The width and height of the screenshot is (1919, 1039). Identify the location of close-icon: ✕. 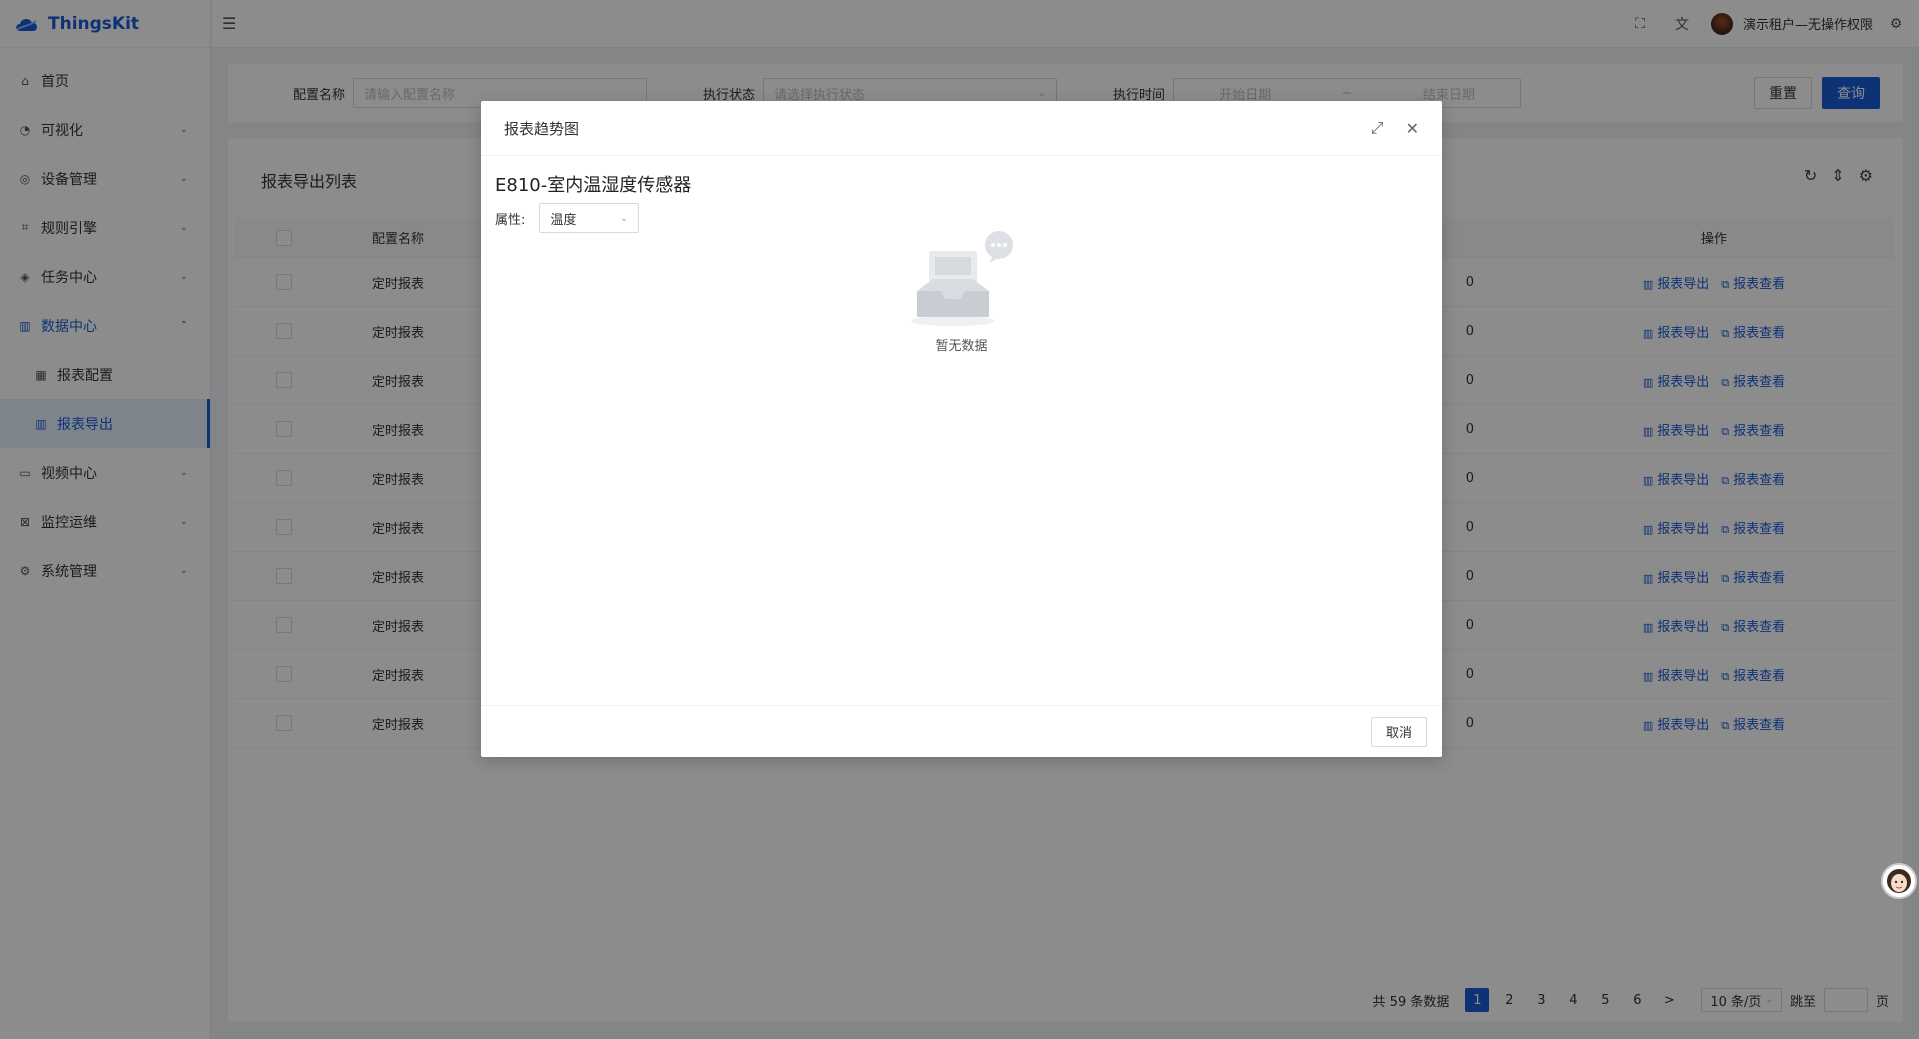
(1412, 128).